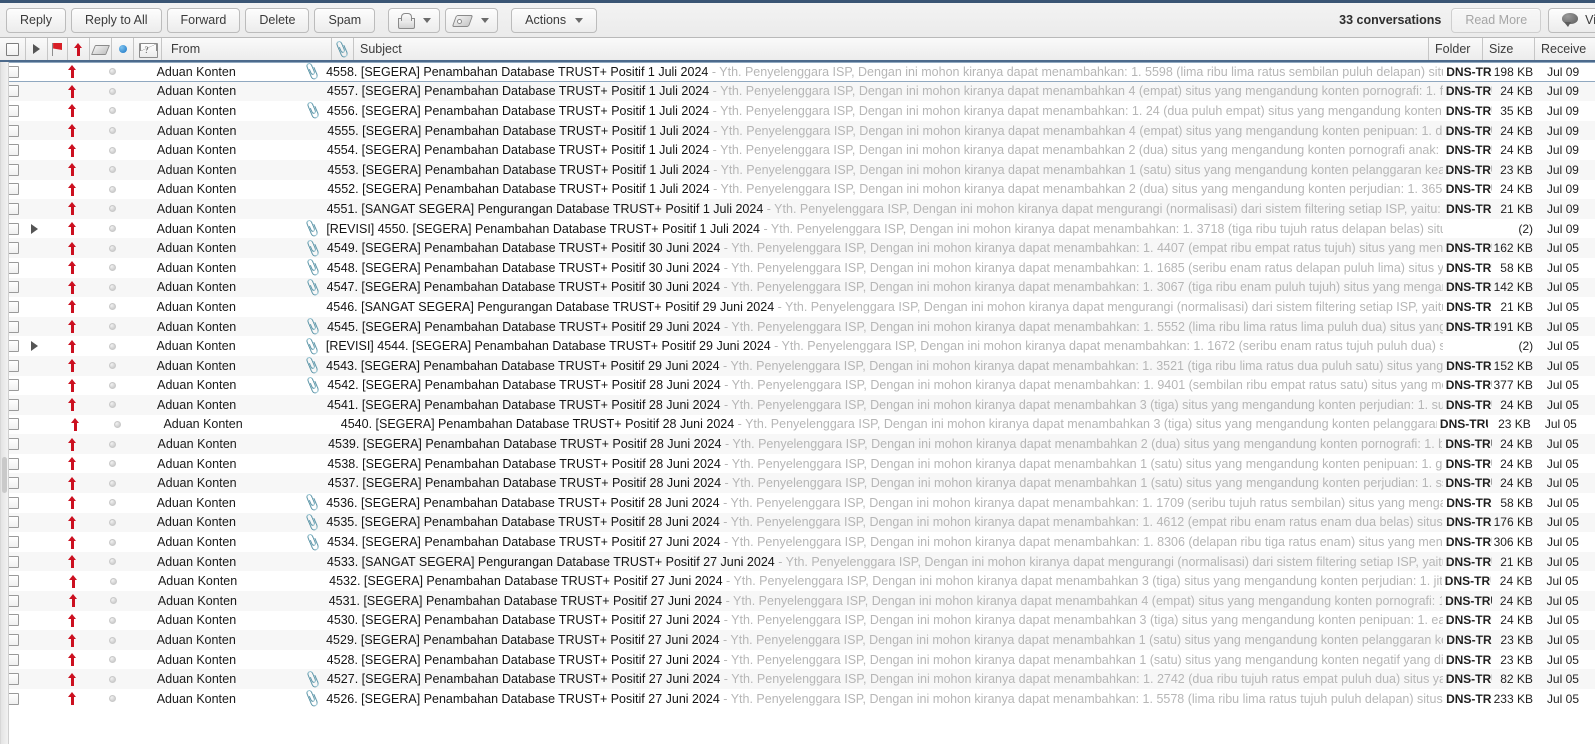  What do you see at coordinates (5, 403) in the screenshot?
I see `list-vertical-scrollbar` at bounding box center [5, 403].